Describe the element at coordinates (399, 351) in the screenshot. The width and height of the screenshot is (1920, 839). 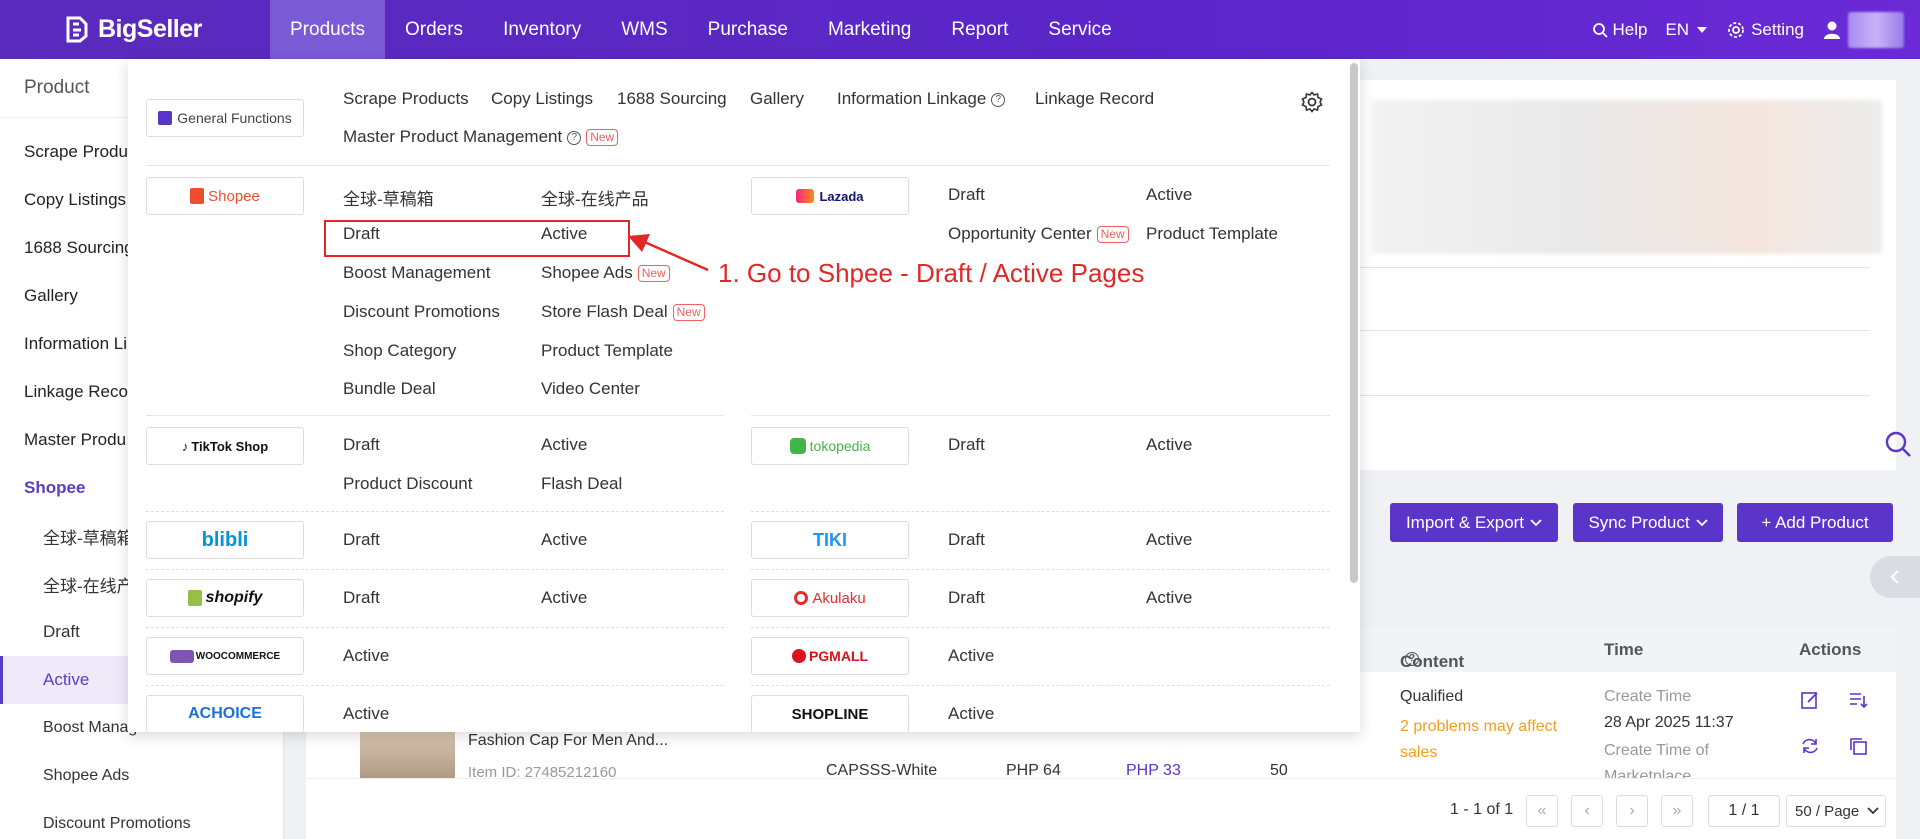
I see `link-shopee-category: Shop Category` at that location.